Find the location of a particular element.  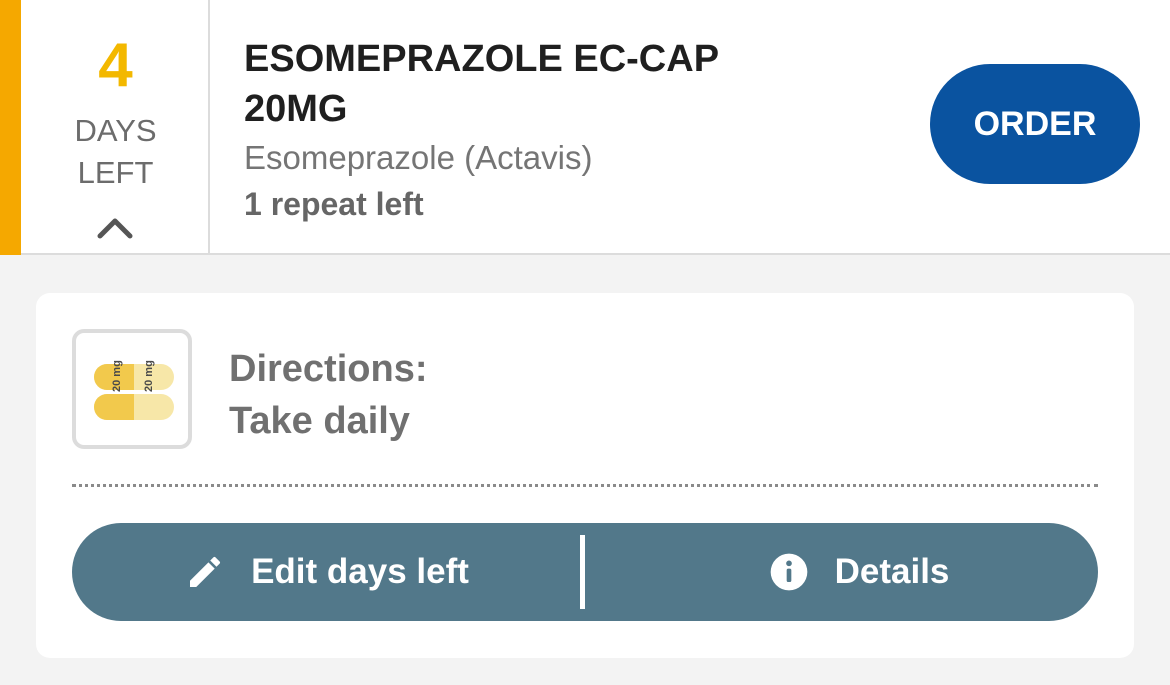

status-accent-bar is located at coordinates (10, 127).